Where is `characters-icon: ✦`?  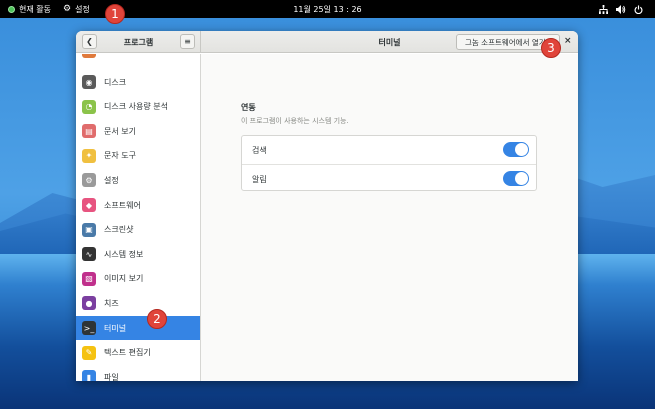
characters-icon: ✦ is located at coordinates (89, 155).